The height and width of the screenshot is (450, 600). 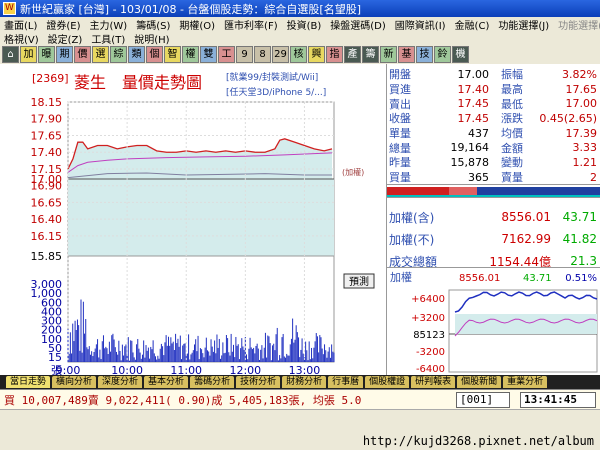 I want to click on quote-label-2: 賣量, so click(x=512, y=178).